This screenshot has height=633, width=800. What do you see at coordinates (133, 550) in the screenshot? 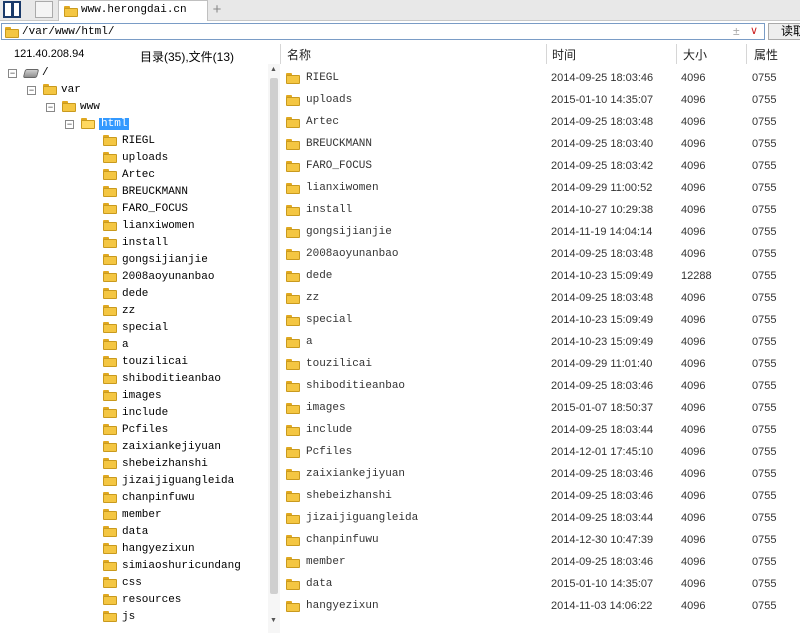
I see `tree-item: hangyezixun` at bounding box center [133, 550].